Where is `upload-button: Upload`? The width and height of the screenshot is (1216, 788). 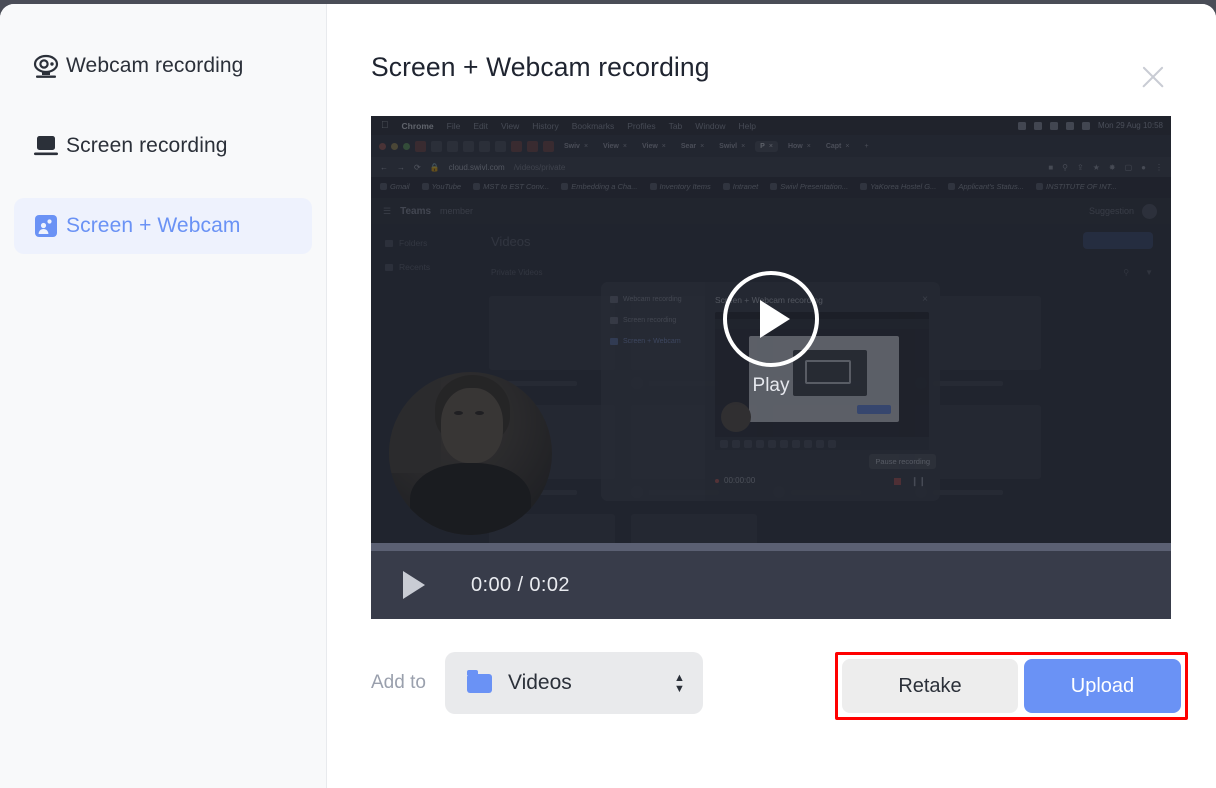 upload-button: Upload is located at coordinates (1102, 686).